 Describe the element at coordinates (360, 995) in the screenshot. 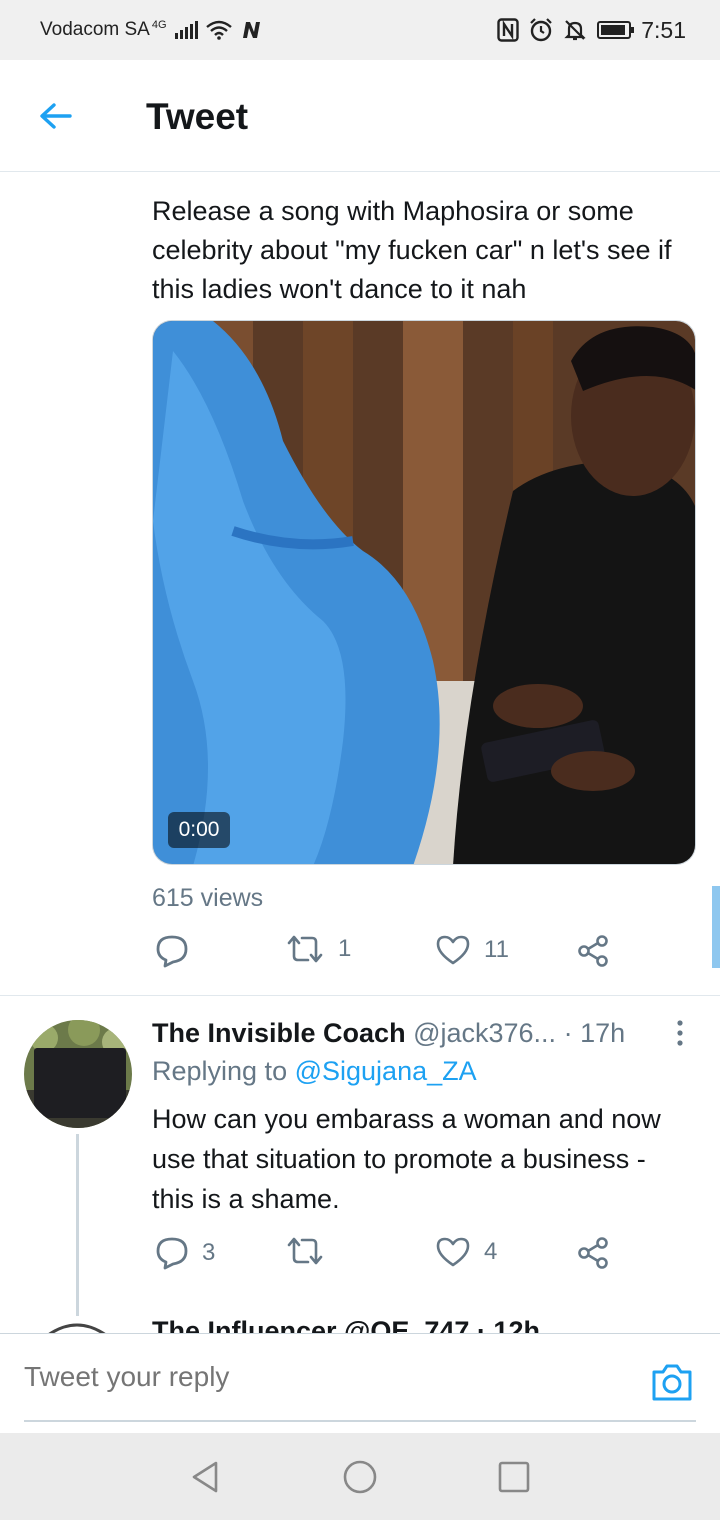

I see `tweet-divider` at that location.